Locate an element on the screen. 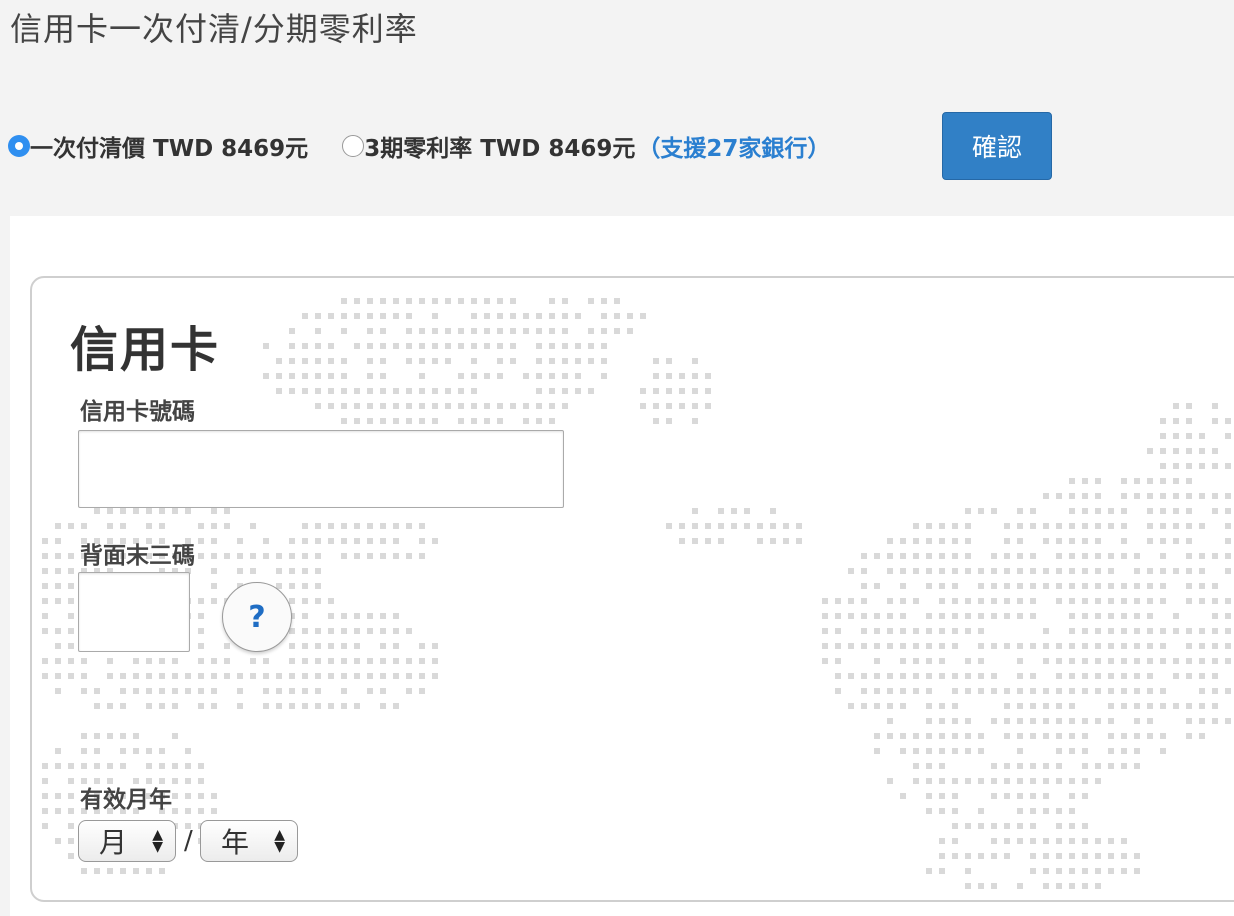  radio-checked-icon is located at coordinates (19, 146).